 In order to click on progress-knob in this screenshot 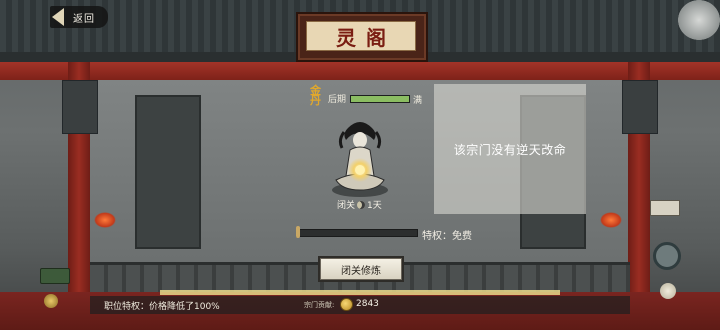, I will do `click(298, 232)`.